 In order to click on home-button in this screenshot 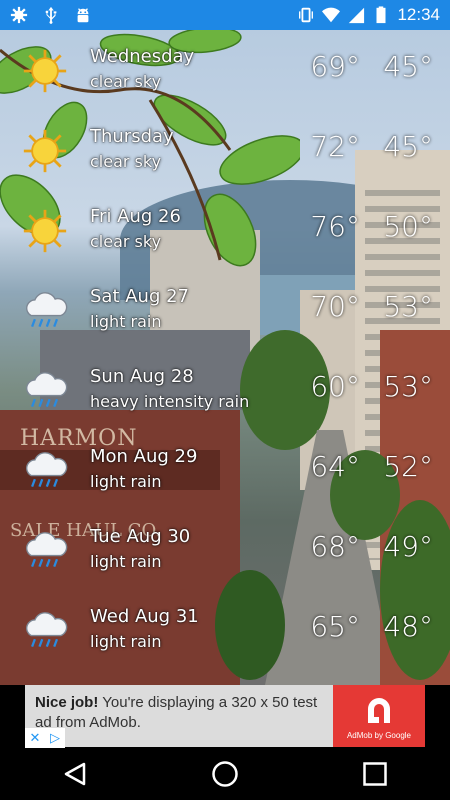, I will do `click(225, 774)`.